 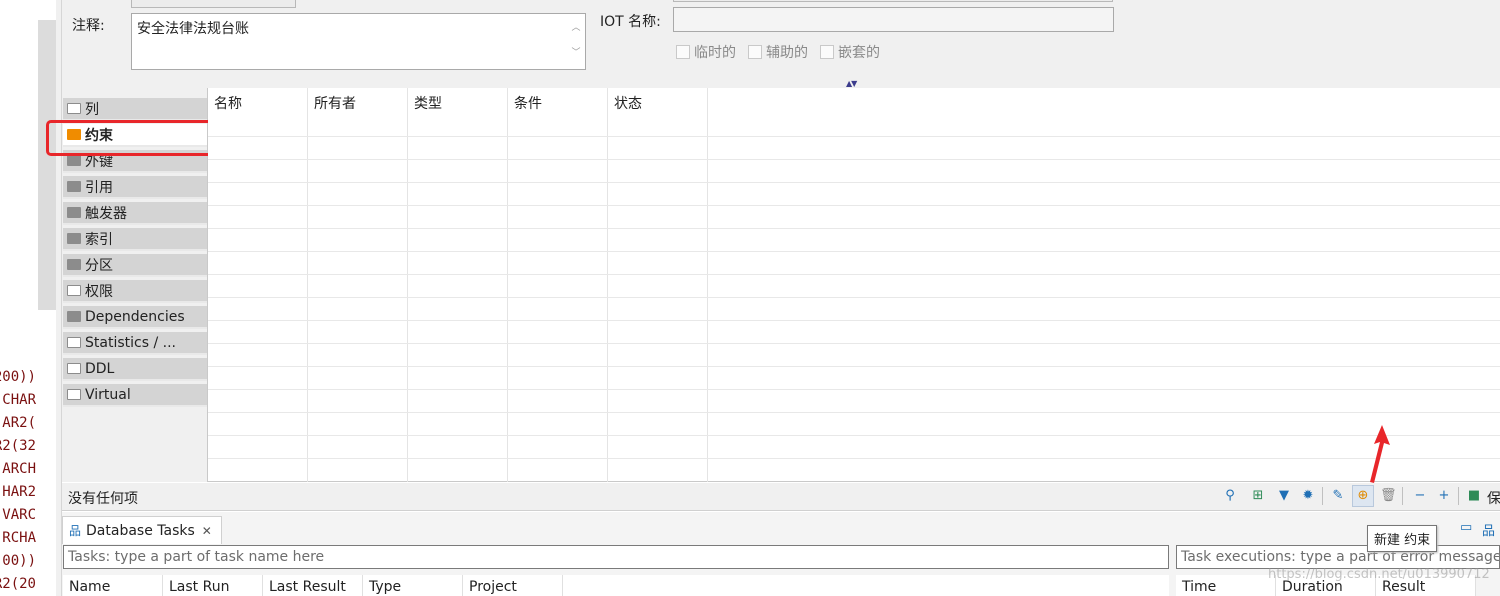 What do you see at coordinates (1380, 454) in the screenshot?
I see `annotation-arrow-icon` at bounding box center [1380, 454].